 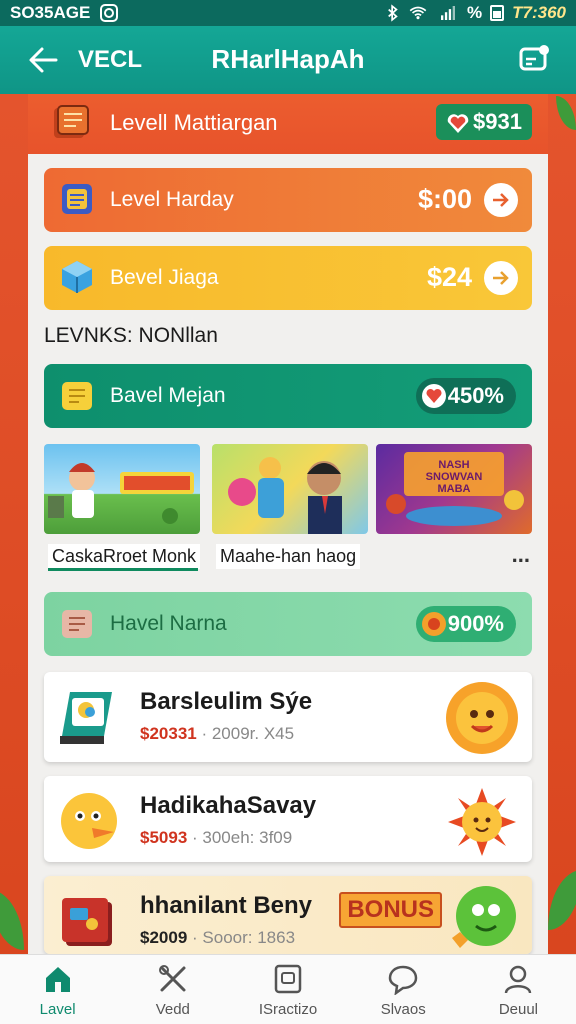 What do you see at coordinates (77, 277) in the screenshot?
I see `cube-icon` at bounding box center [77, 277].